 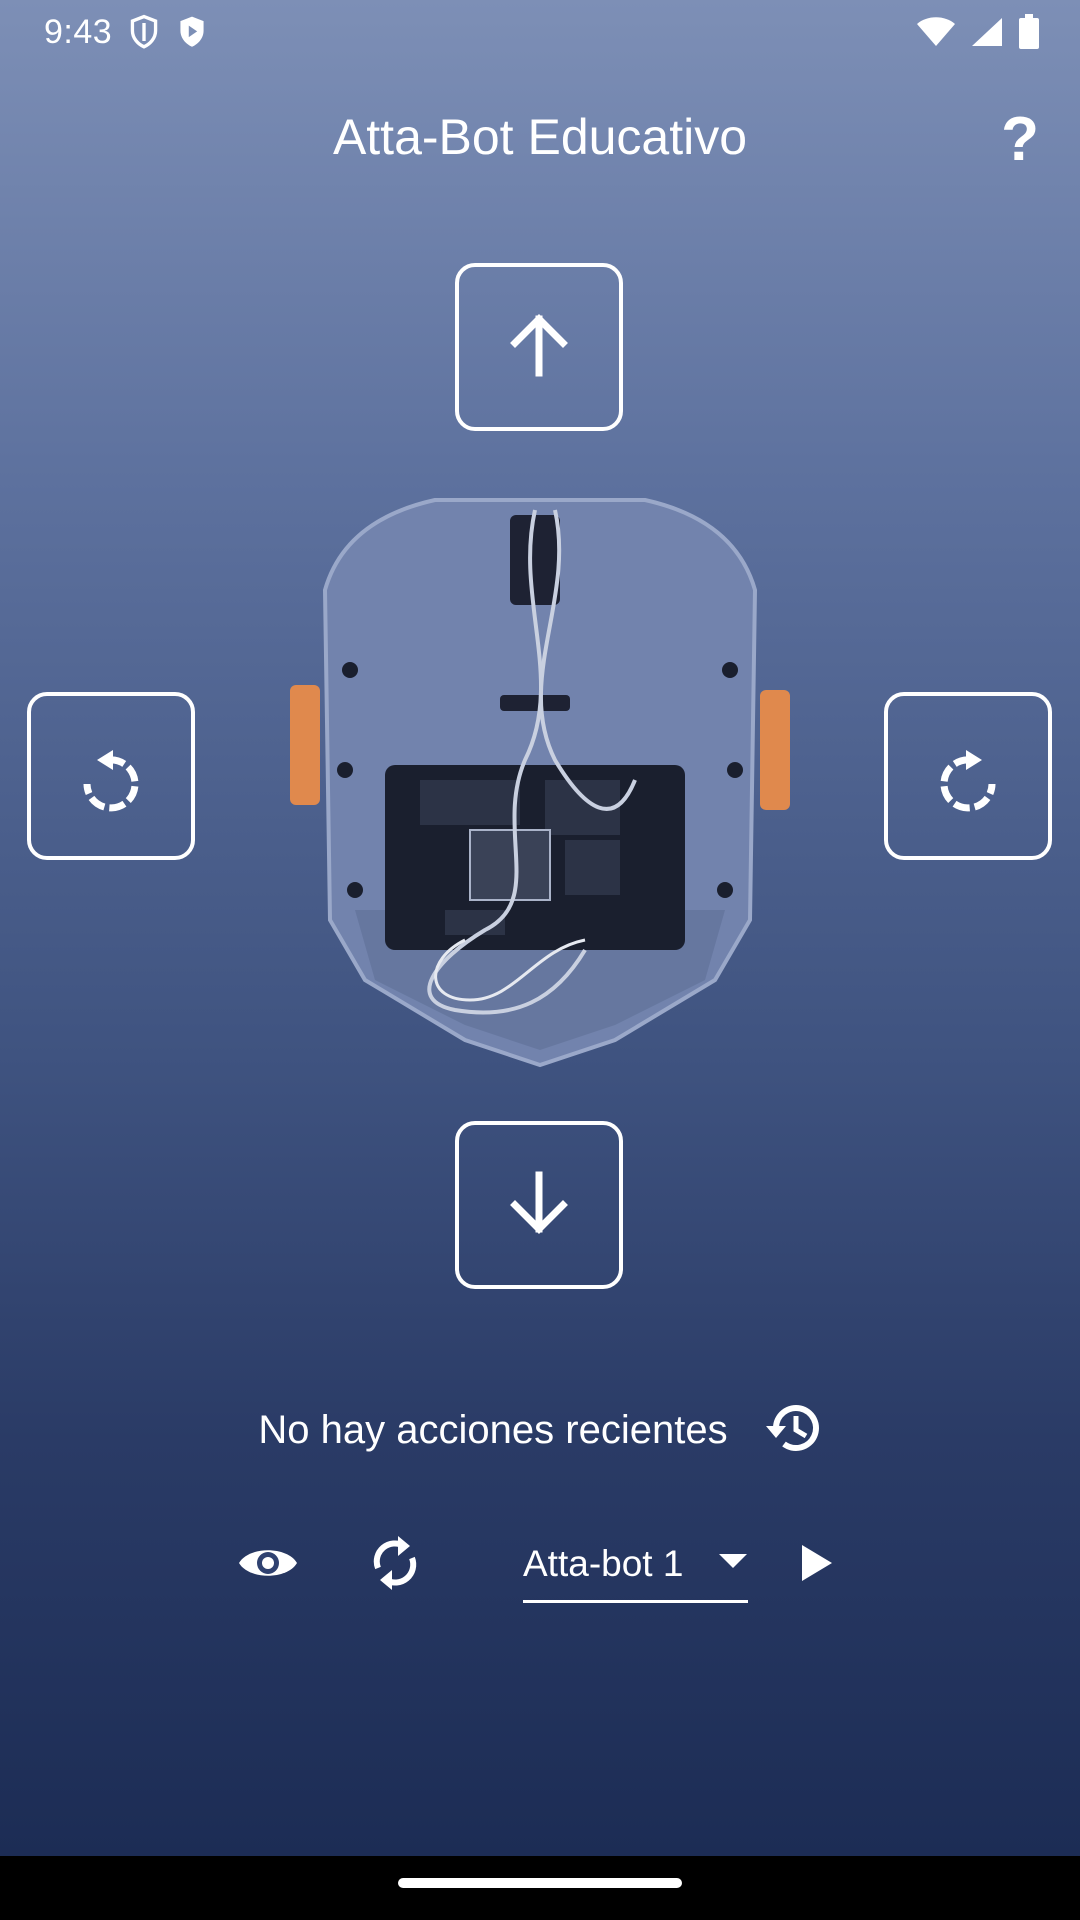 What do you see at coordinates (78, 31) in the screenshot?
I see `status-time: 9:43` at bounding box center [78, 31].